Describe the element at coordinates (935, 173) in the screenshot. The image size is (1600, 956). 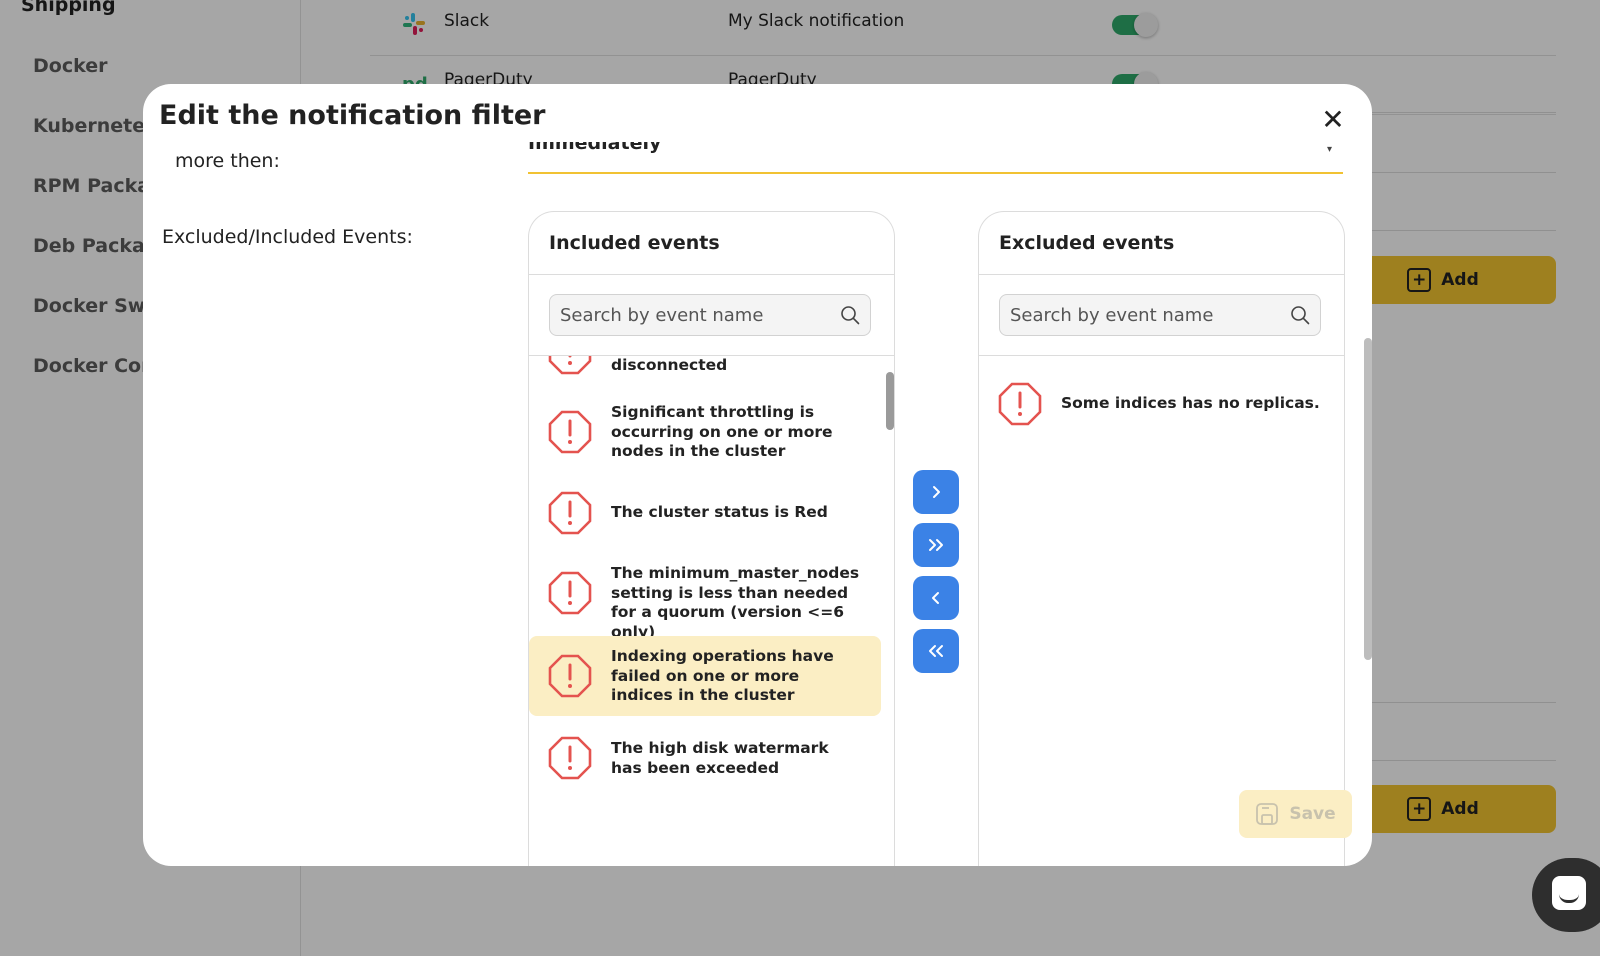
I see `frequency-underline` at that location.